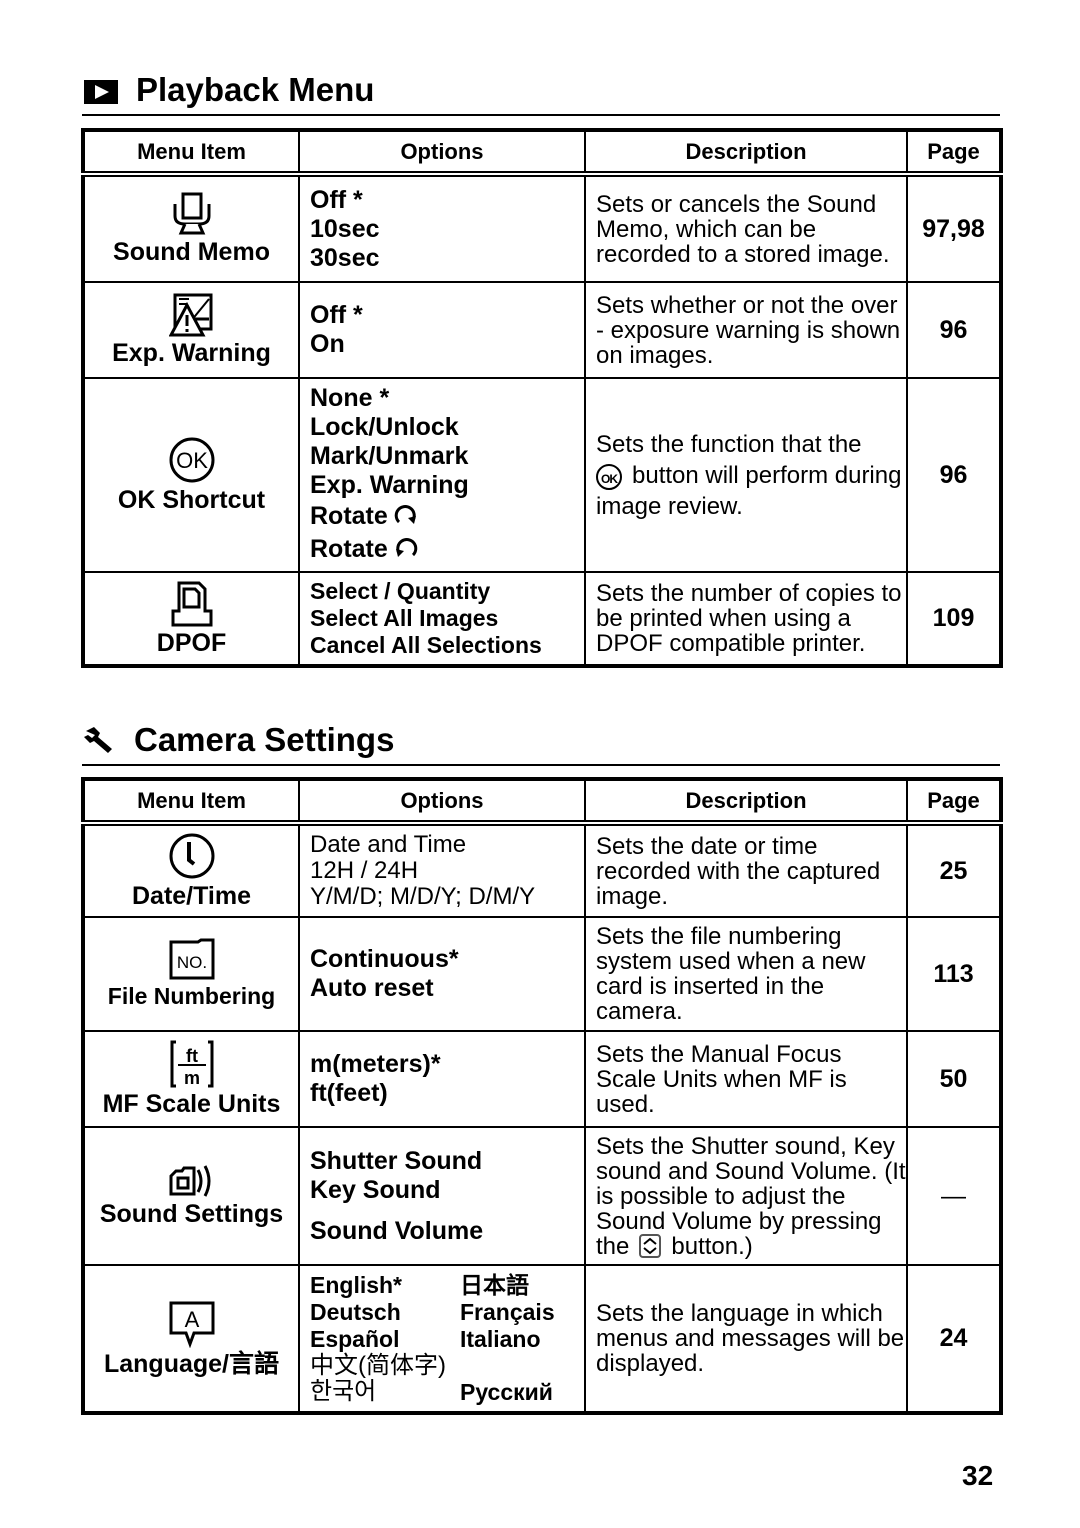 This screenshot has width=1080, height=1528. Describe the element at coordinates (345, 257) in the screenshot. I see `option: 30sec` at that location.